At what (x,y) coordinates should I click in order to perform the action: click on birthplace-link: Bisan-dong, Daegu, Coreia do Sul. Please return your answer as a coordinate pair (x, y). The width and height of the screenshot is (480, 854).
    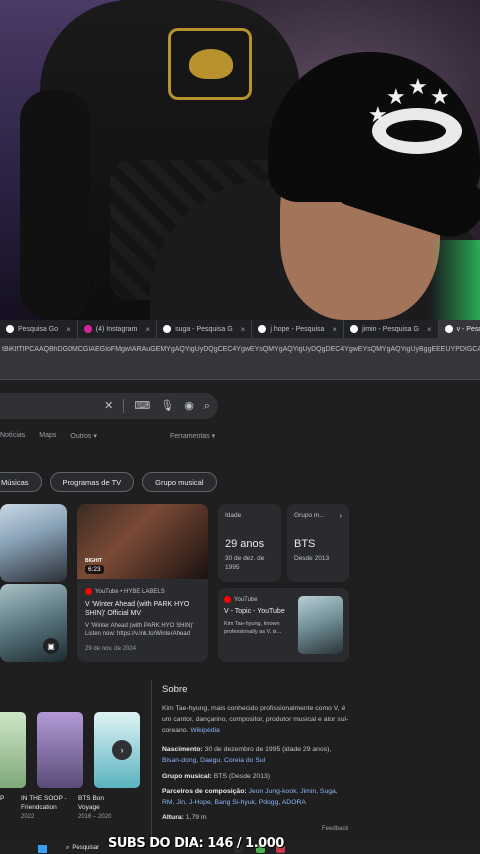
    Looking at the image, I should click on (213, 760).